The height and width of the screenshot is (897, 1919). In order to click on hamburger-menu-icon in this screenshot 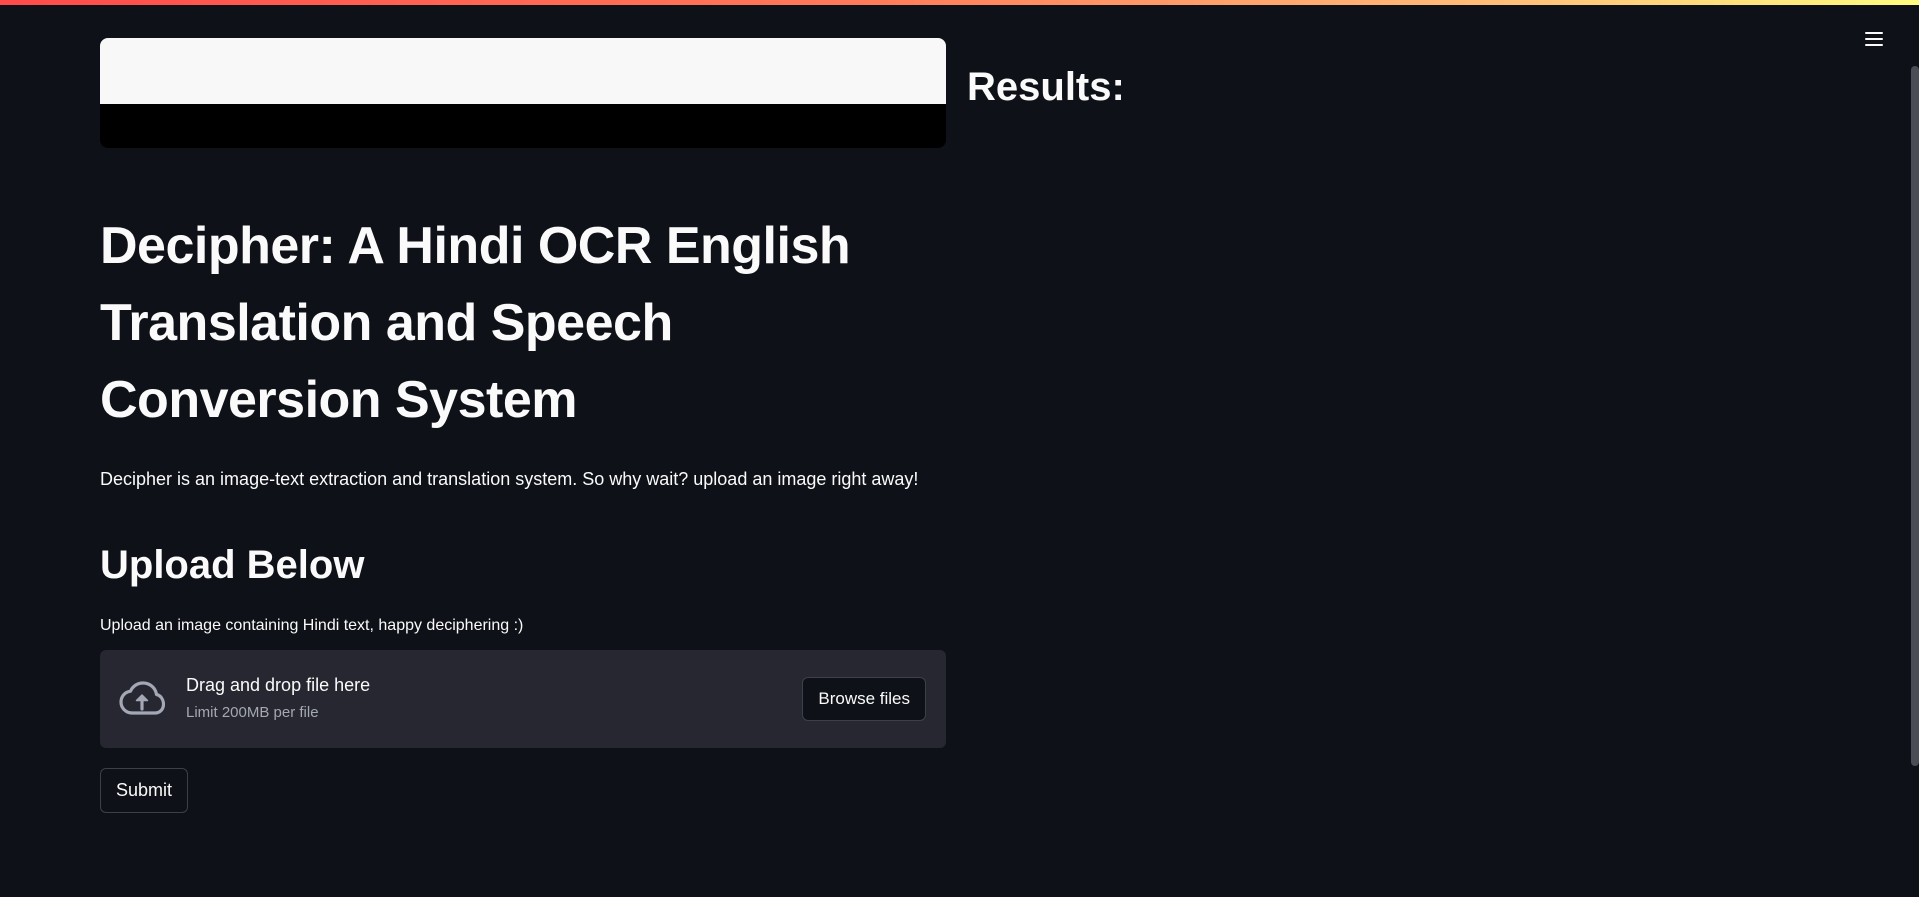, I will do `click(1874, 39)`.